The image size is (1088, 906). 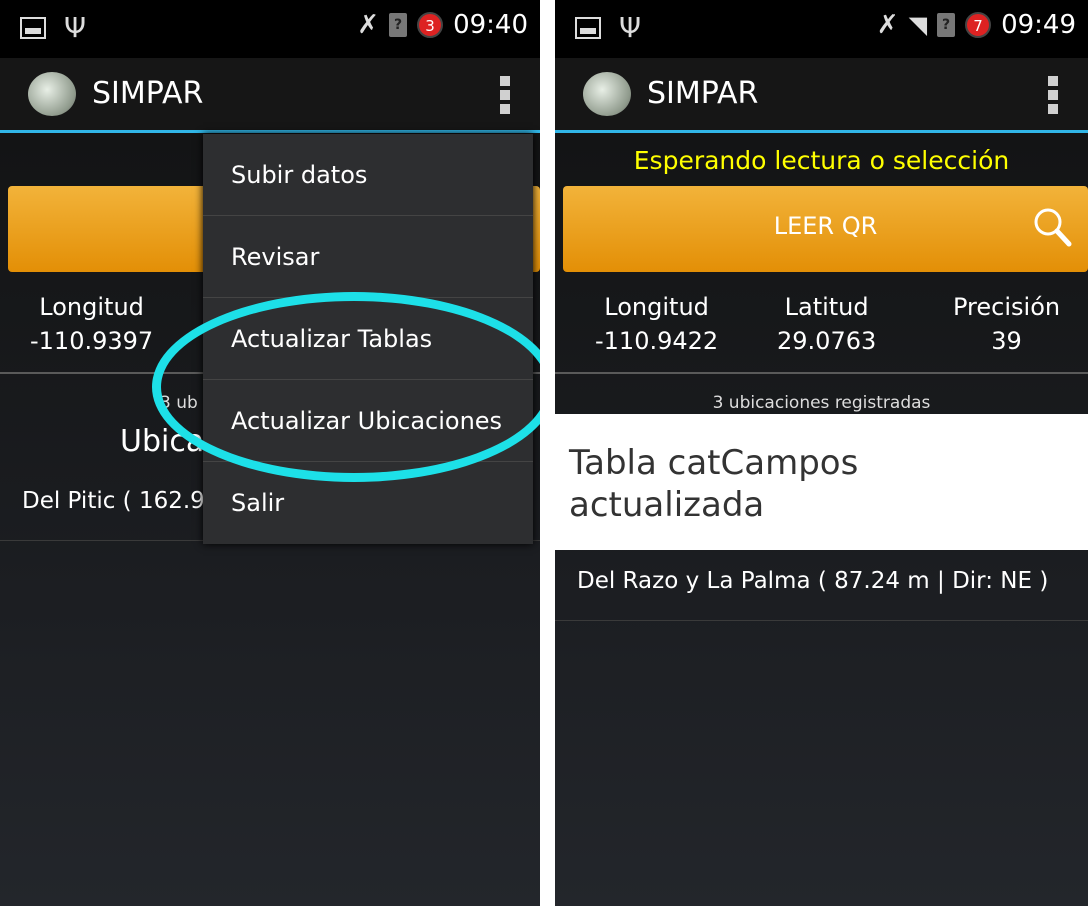 I want to click on locations-count: 3 ubicaciones registradas, so click(x=821, y=403).